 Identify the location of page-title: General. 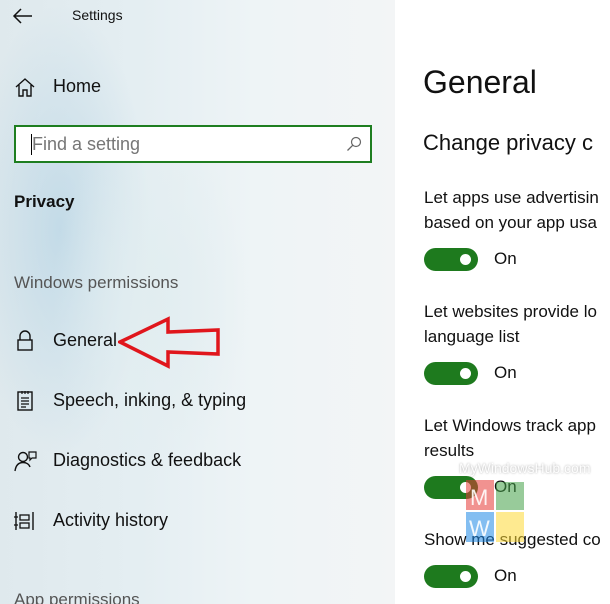
(480, 82).